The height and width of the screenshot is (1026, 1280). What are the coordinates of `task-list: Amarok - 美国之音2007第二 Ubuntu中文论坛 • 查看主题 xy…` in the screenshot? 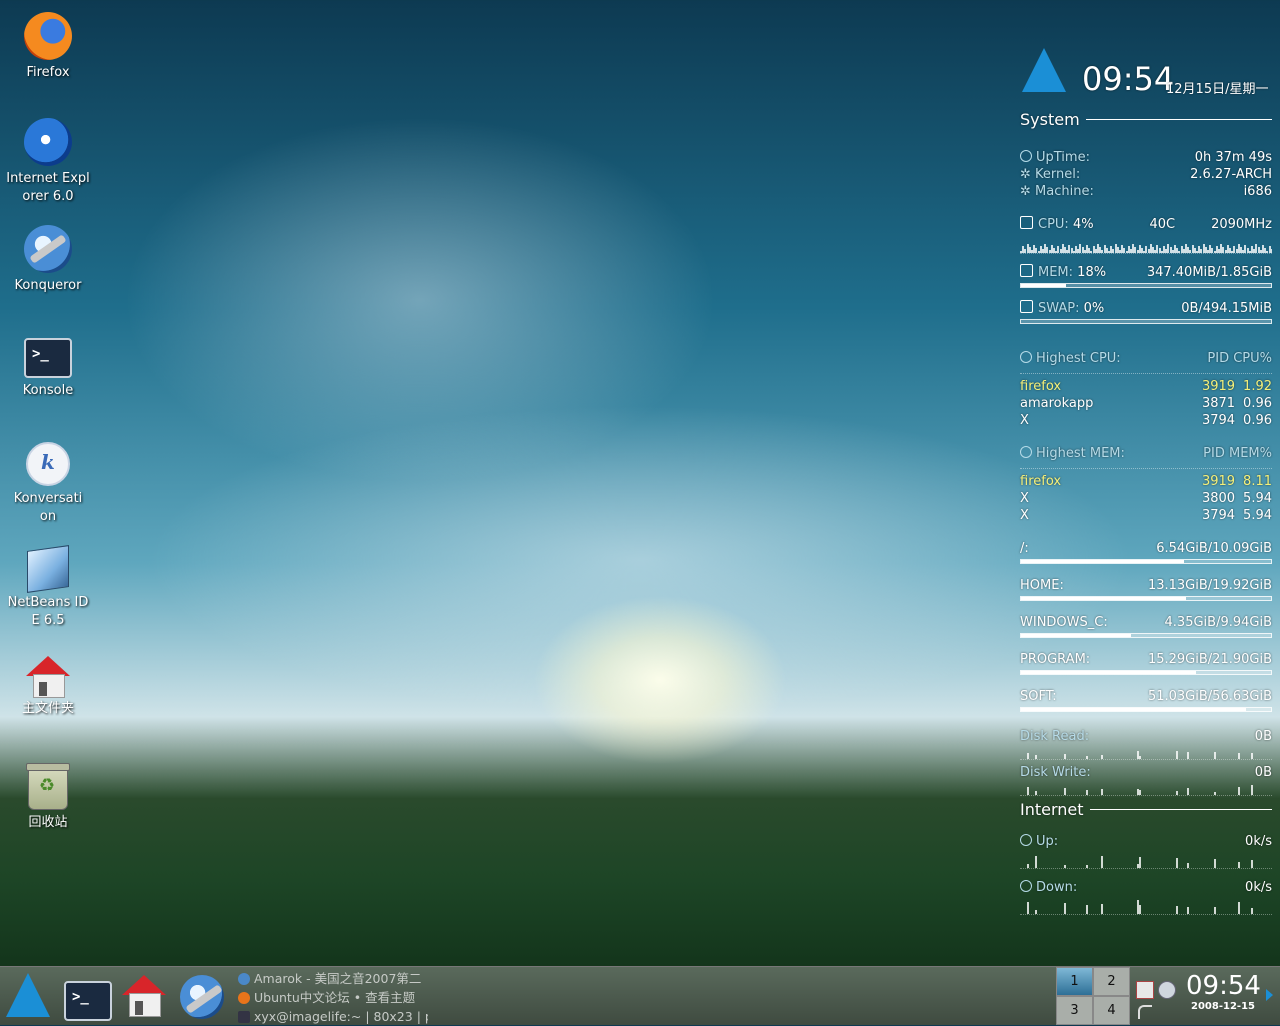 It's located at (333, 997).